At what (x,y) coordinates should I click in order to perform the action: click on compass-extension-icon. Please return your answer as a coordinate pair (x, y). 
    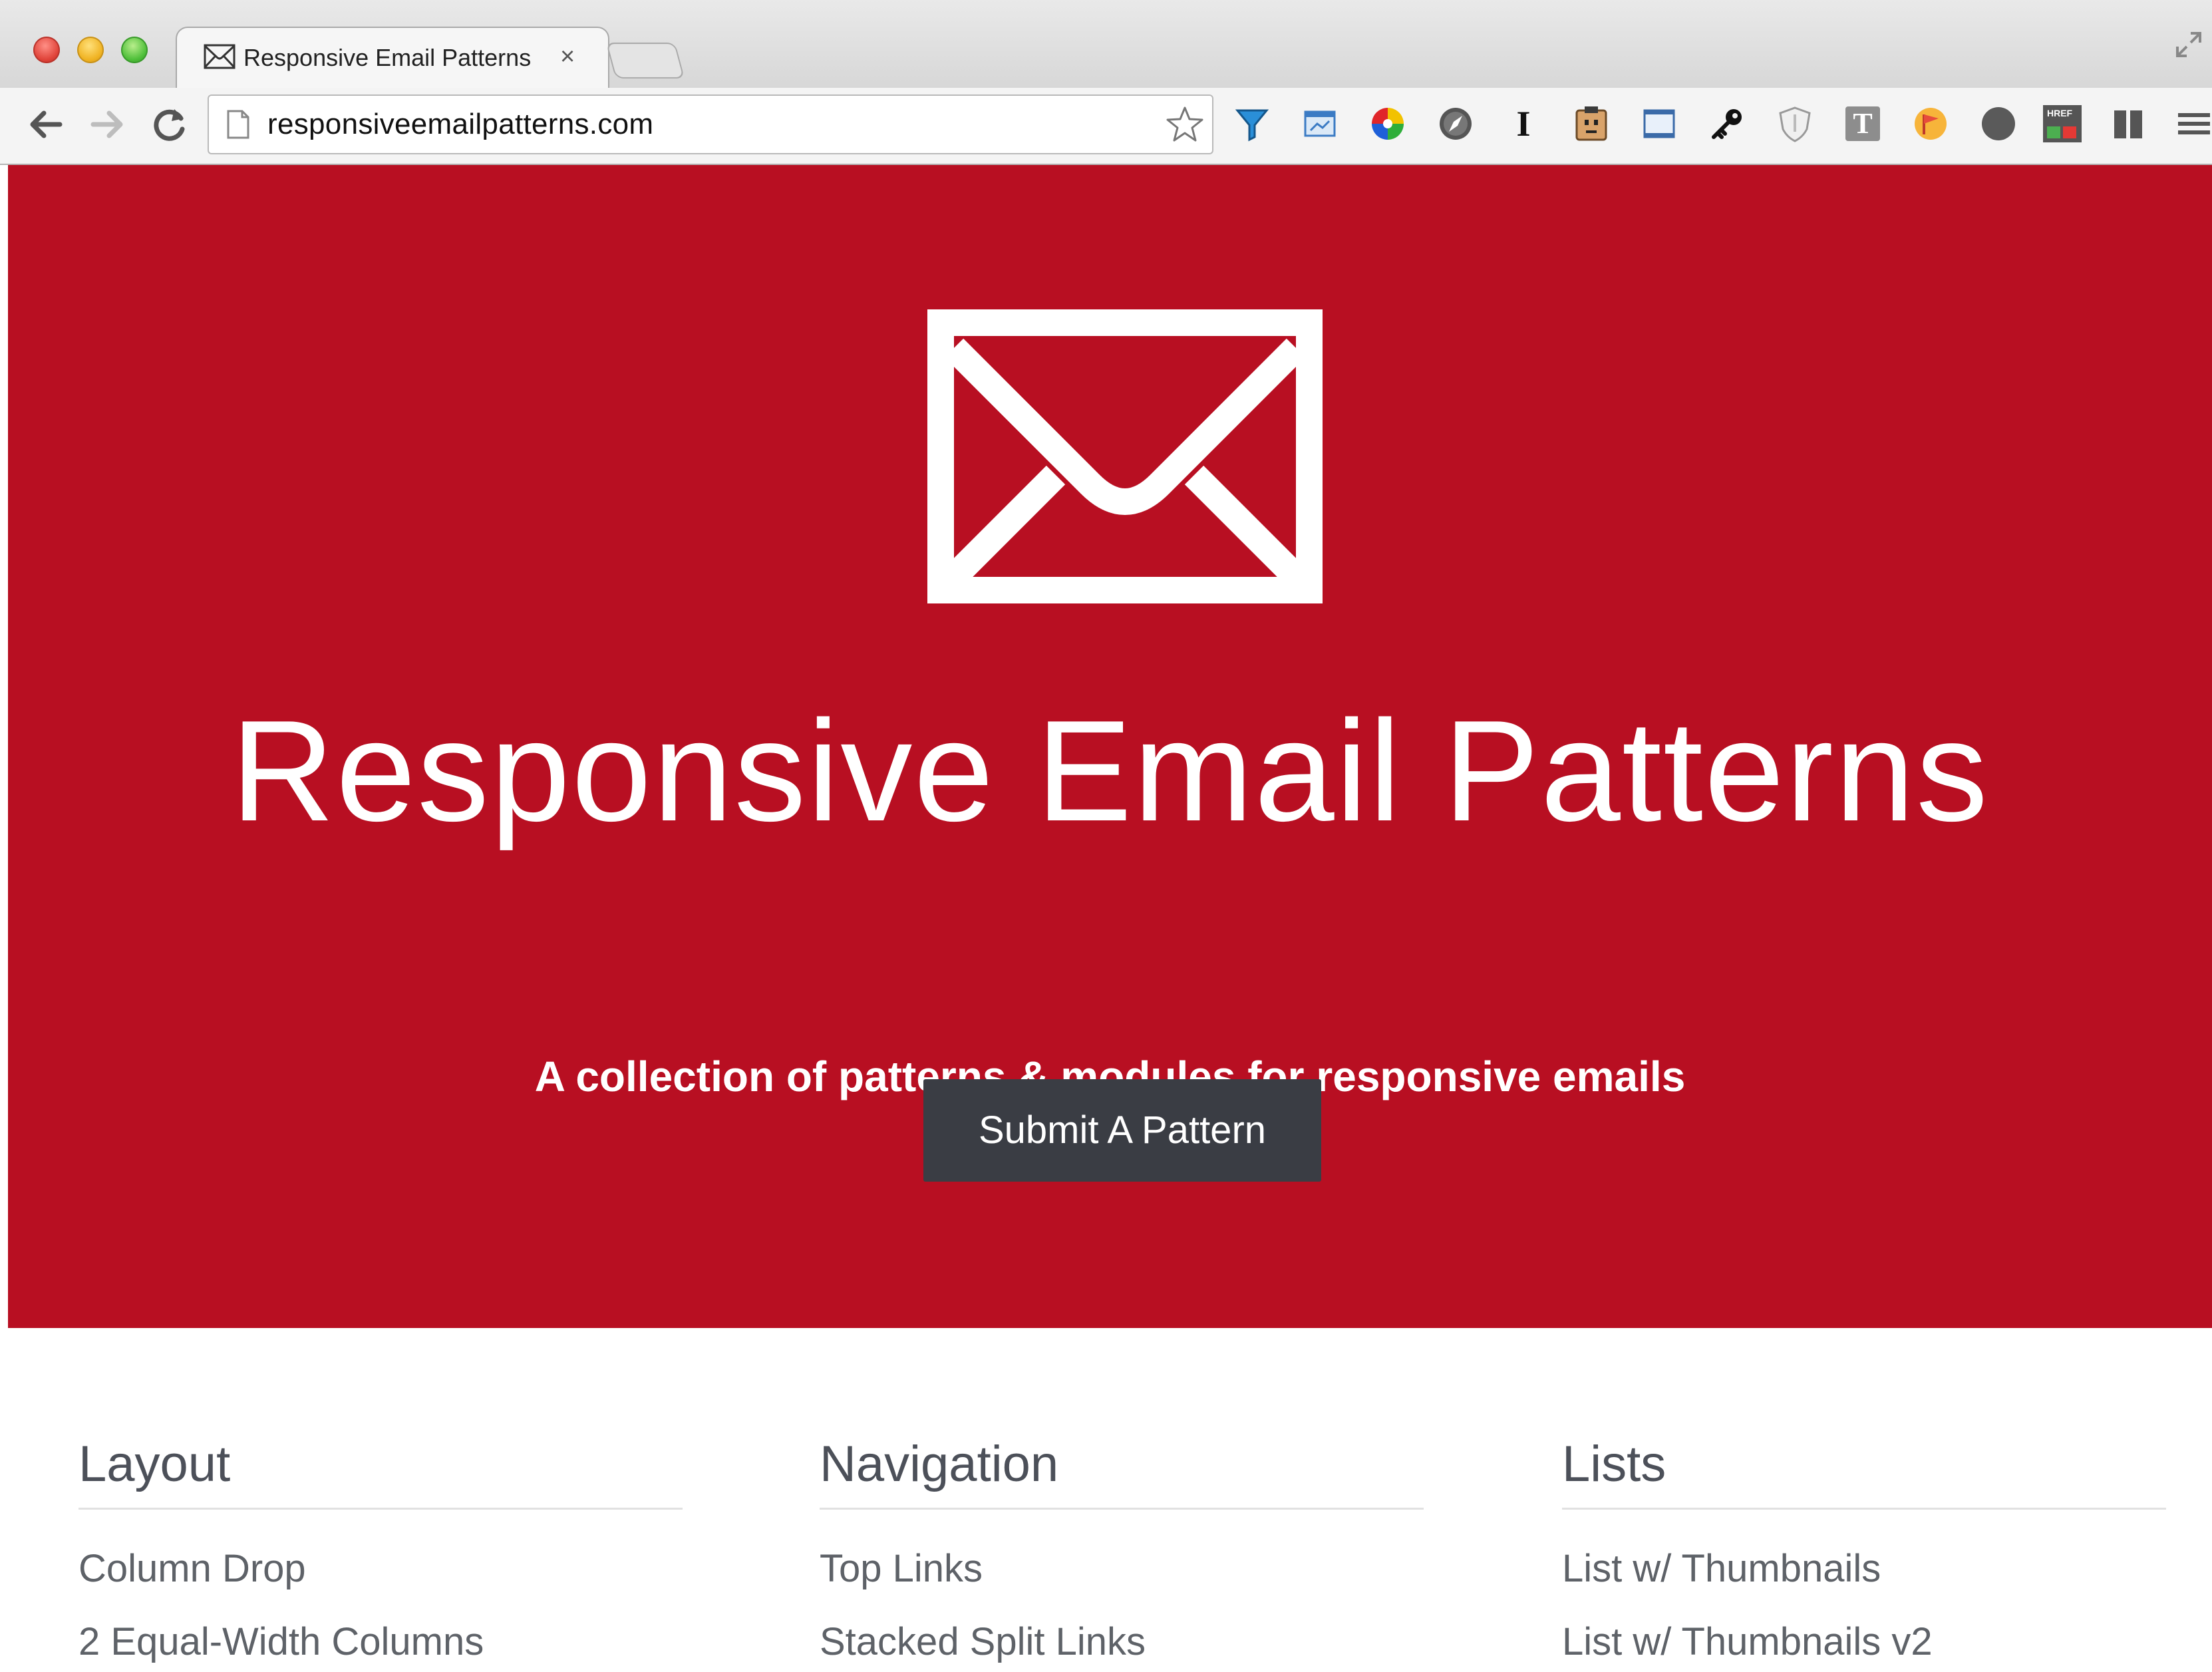
    Looking at the image, I should click on (1456, 123).